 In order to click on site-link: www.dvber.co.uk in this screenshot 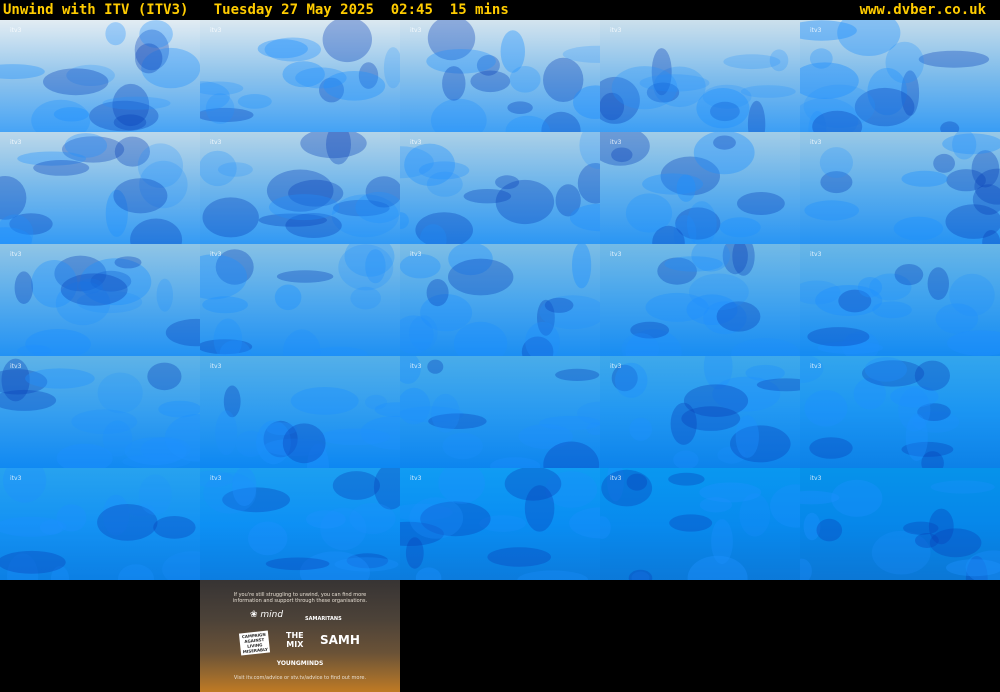, I will do `click(923, 10)`.